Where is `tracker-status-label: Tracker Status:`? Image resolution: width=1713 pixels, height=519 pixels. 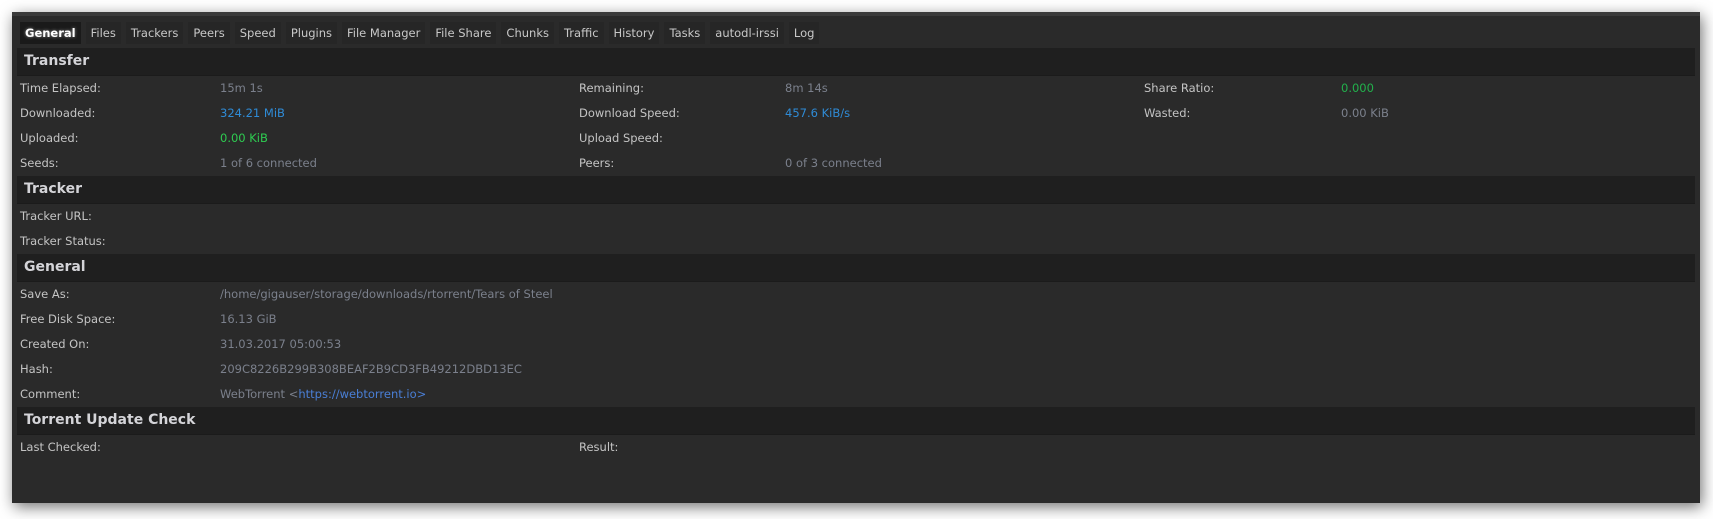
tracker-status-label: Tracker Status: is located at coordinates (63, 241).